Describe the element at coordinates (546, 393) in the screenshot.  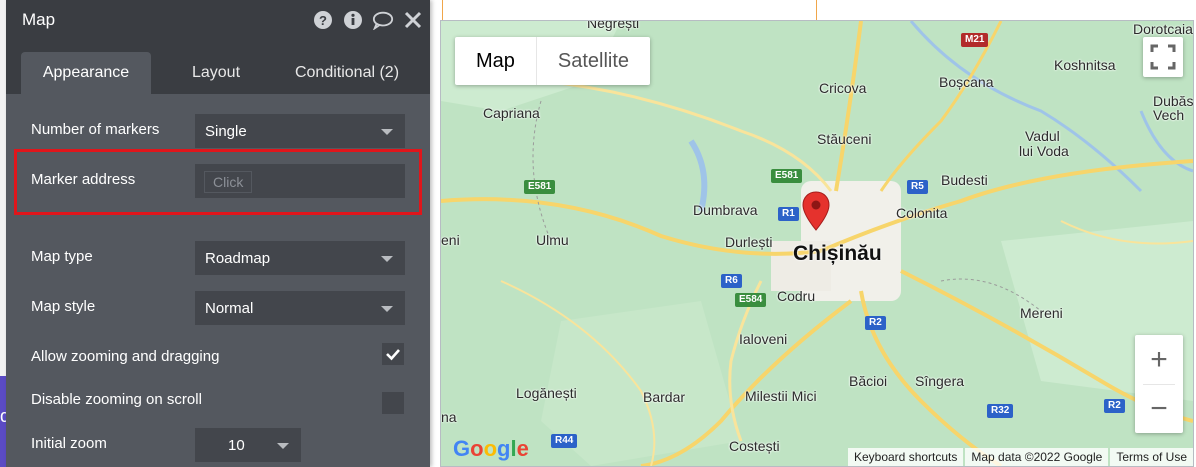
I see `map-place-label: Logănești` at that location.